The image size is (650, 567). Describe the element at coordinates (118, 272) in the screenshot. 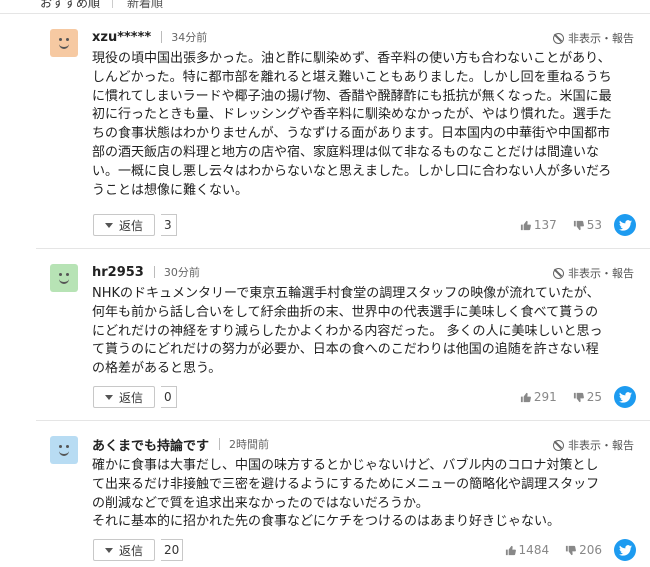

I see `username: hr2953` at that location.